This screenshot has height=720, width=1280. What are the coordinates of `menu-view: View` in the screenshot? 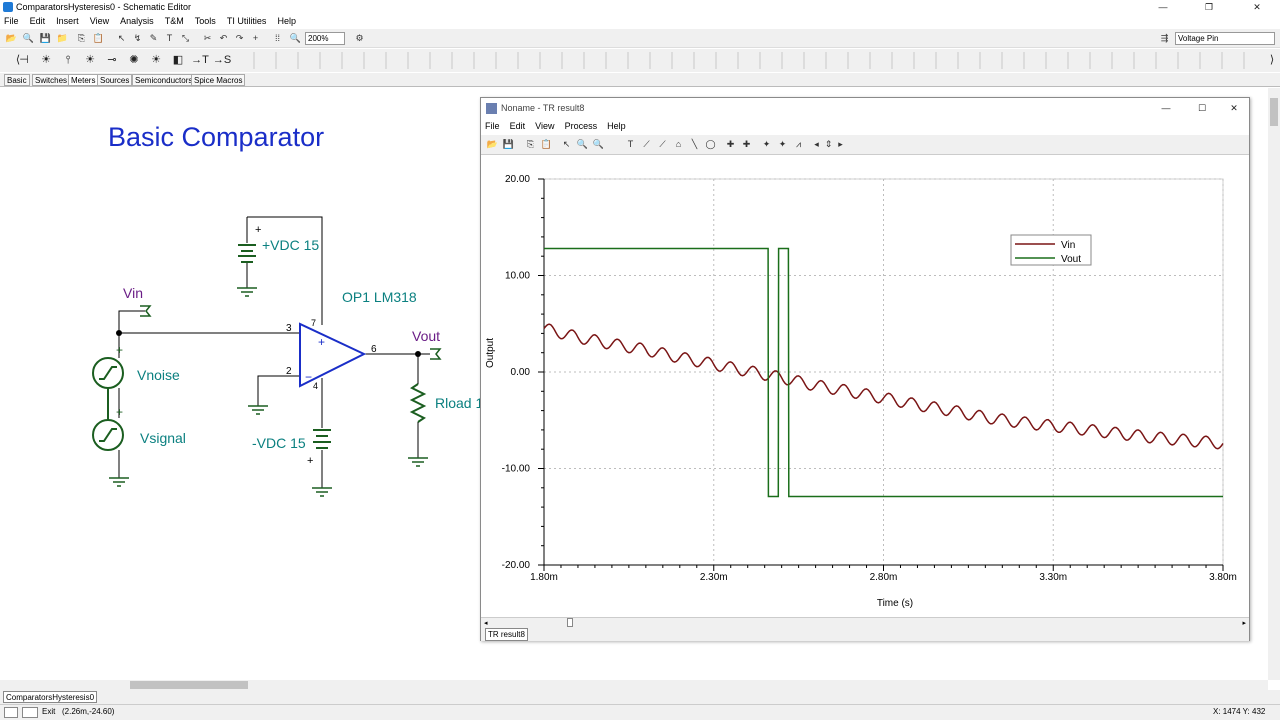 It's located at (99, 20).